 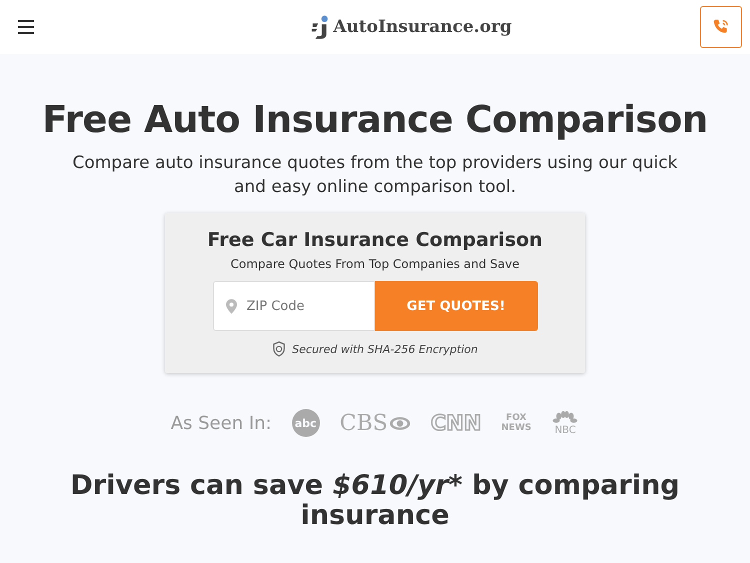 I want to click on location-pin-icon, so click(x=231, y=306).